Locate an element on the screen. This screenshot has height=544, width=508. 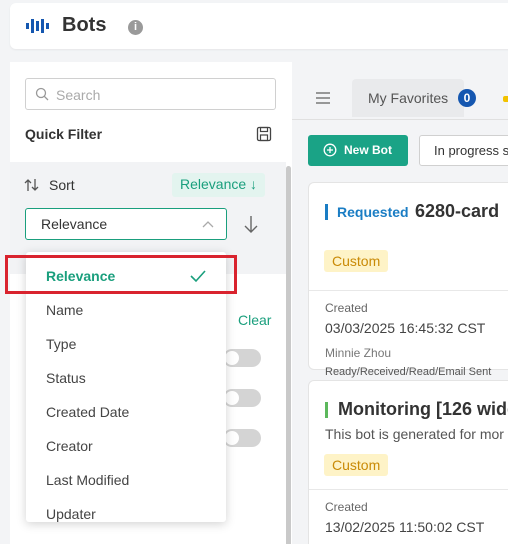
new-bot-button: New Bot is located at coordinates (358, 150).